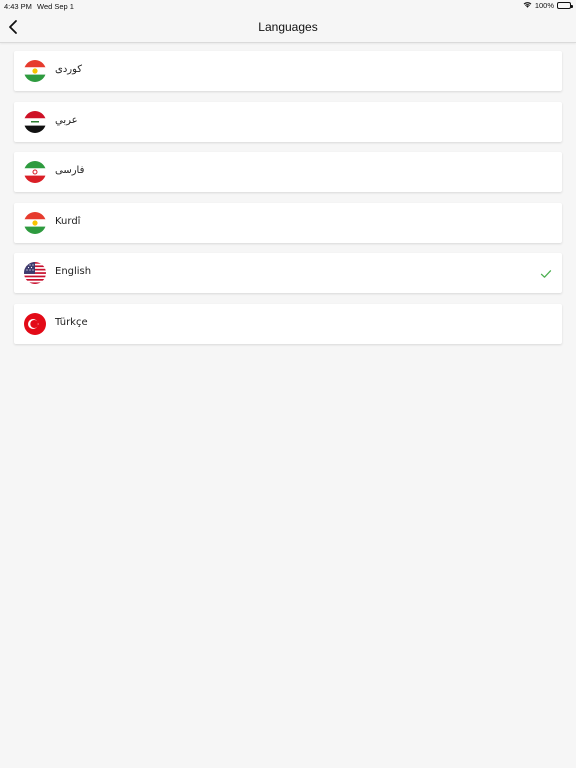 This screenshot has width=576, height=768. What do you see at coordinates (70, 170) in the screenshot?
I see `language-label: فارسی` at bounding box center [70, 170].